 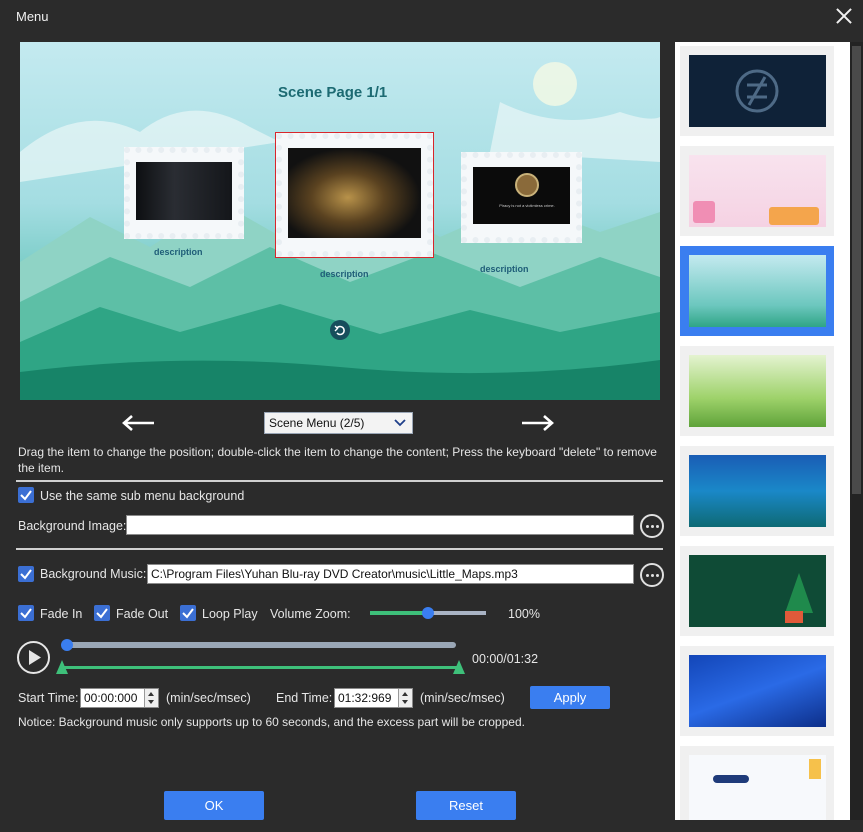 What do you see at coordinates (214, 805) in the screenshot?
I see `ok-button: OK` at bounding box center [214, 805].